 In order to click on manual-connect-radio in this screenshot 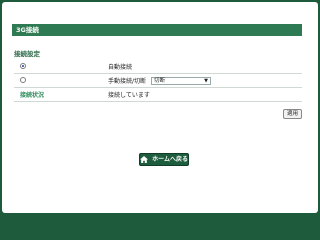, I will do `click(23, 79)`.